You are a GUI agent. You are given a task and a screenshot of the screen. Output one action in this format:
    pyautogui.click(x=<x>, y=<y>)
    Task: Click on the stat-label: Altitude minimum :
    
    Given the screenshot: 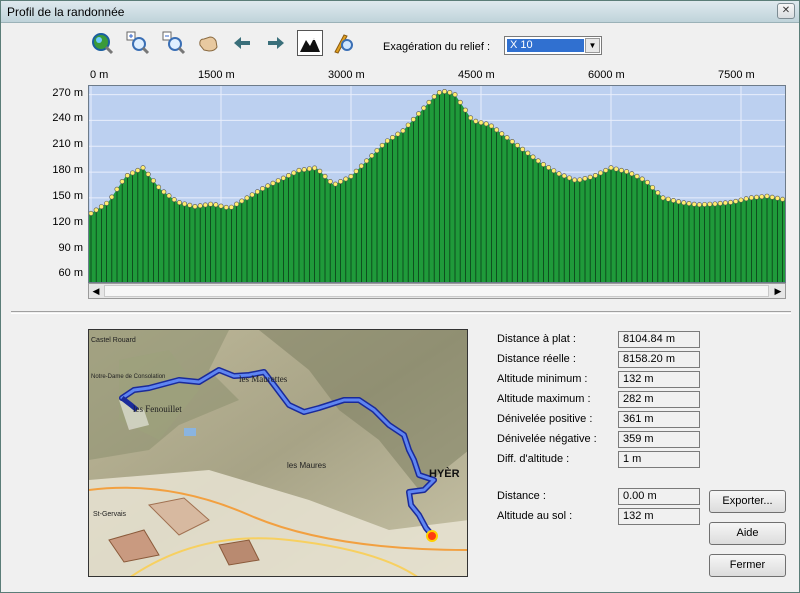 What is the action you would take?
    pyautogui.click(x=542, y=379)
    